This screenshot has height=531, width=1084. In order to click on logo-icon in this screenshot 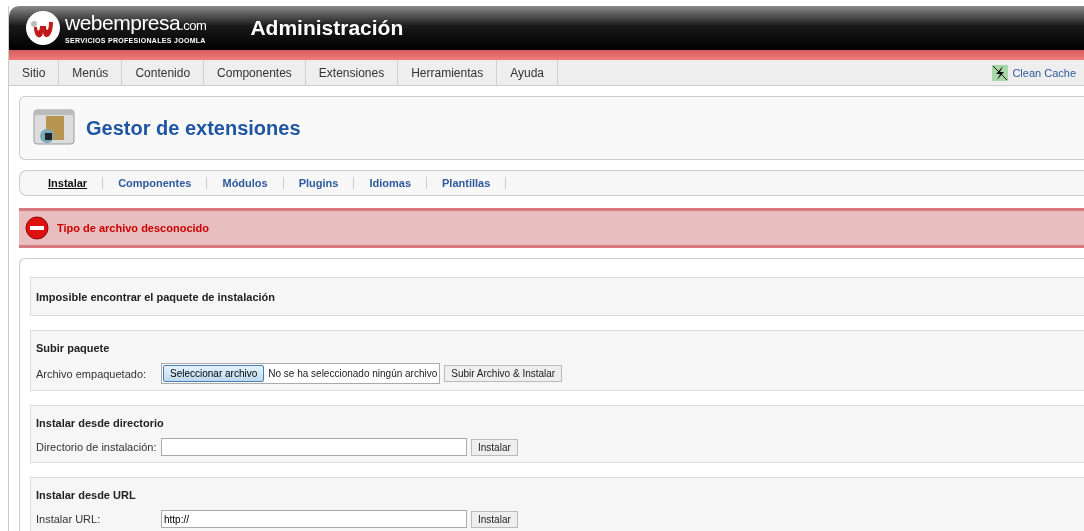, I will do `click(43, 28)`.